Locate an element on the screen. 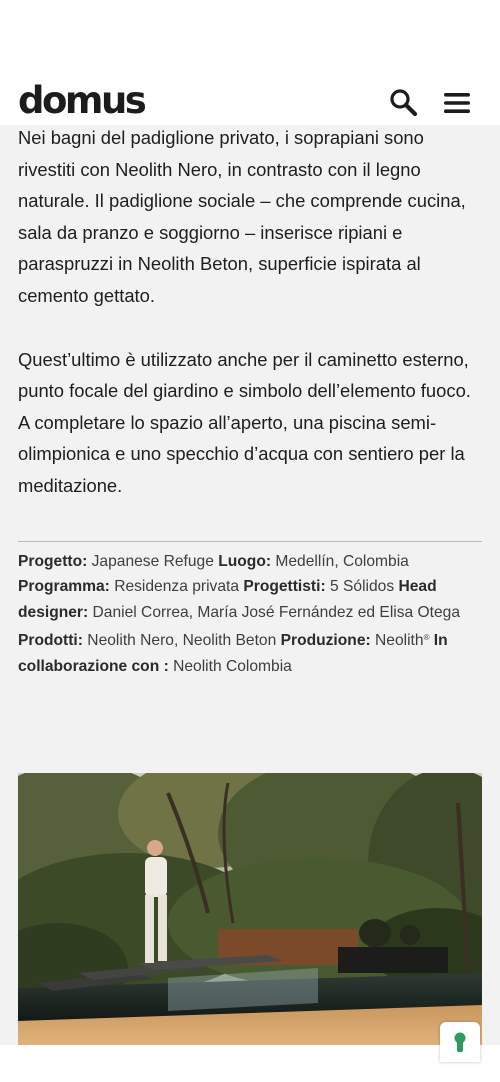 Image resolution: width=500 pixels, height=1082 pixels. hamburger-menu-icon is located at coordinates (457, 103).